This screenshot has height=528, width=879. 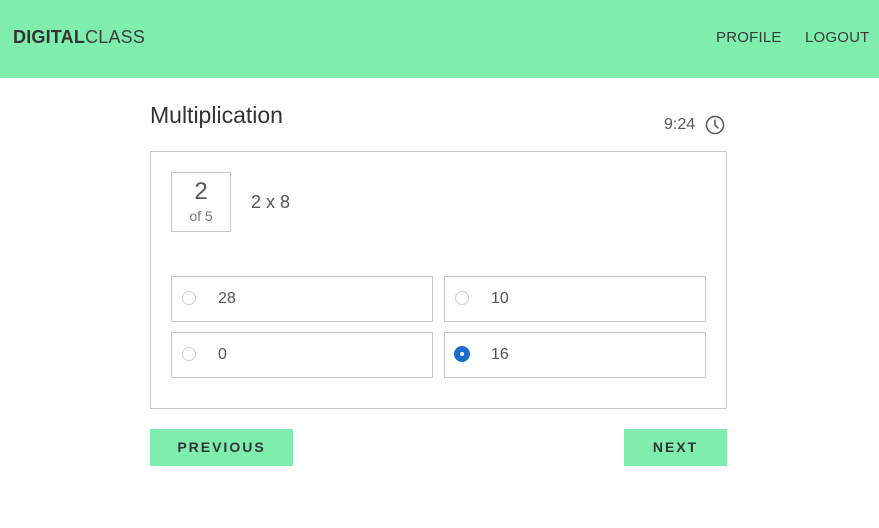 What do you see at coordinates (49, 37) in the screenshot?
I see `brand-bold-text: DIGITAL` at bounding box center [49, 37].